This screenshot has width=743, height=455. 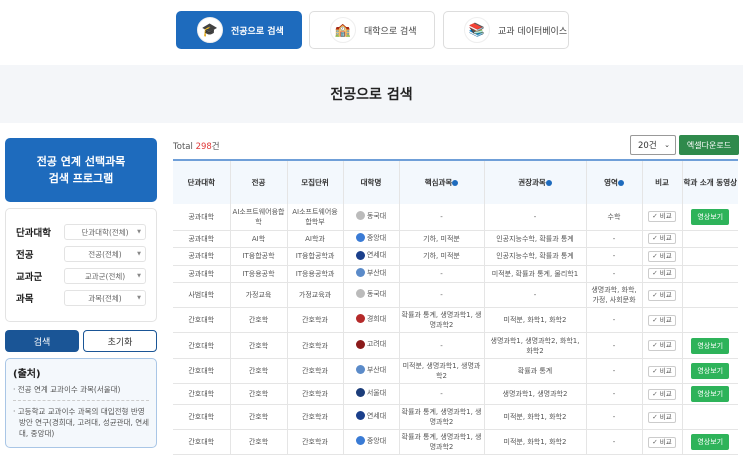 I want to click on column-header: 대학명, so click(x=370, y=182).